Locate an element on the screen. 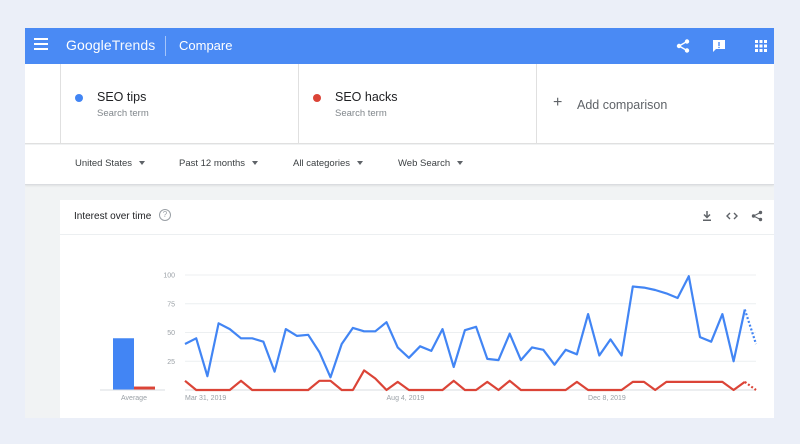 The height and width of the screenshot is (444, 800). x-tick-label: Dec 8, 2019 is located at coordinates (607, 398).